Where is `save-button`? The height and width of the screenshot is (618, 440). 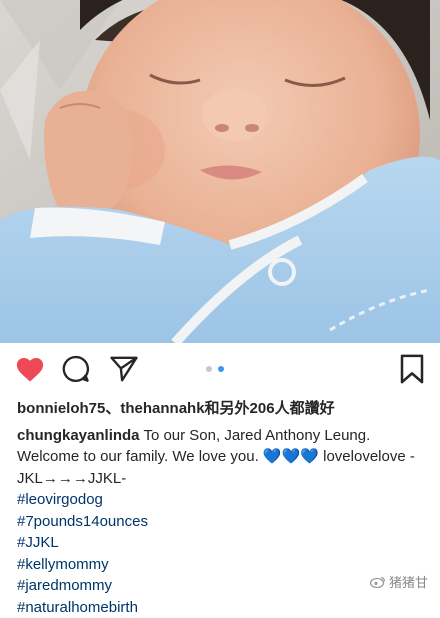
save-button is located at coordinates (412, 369).